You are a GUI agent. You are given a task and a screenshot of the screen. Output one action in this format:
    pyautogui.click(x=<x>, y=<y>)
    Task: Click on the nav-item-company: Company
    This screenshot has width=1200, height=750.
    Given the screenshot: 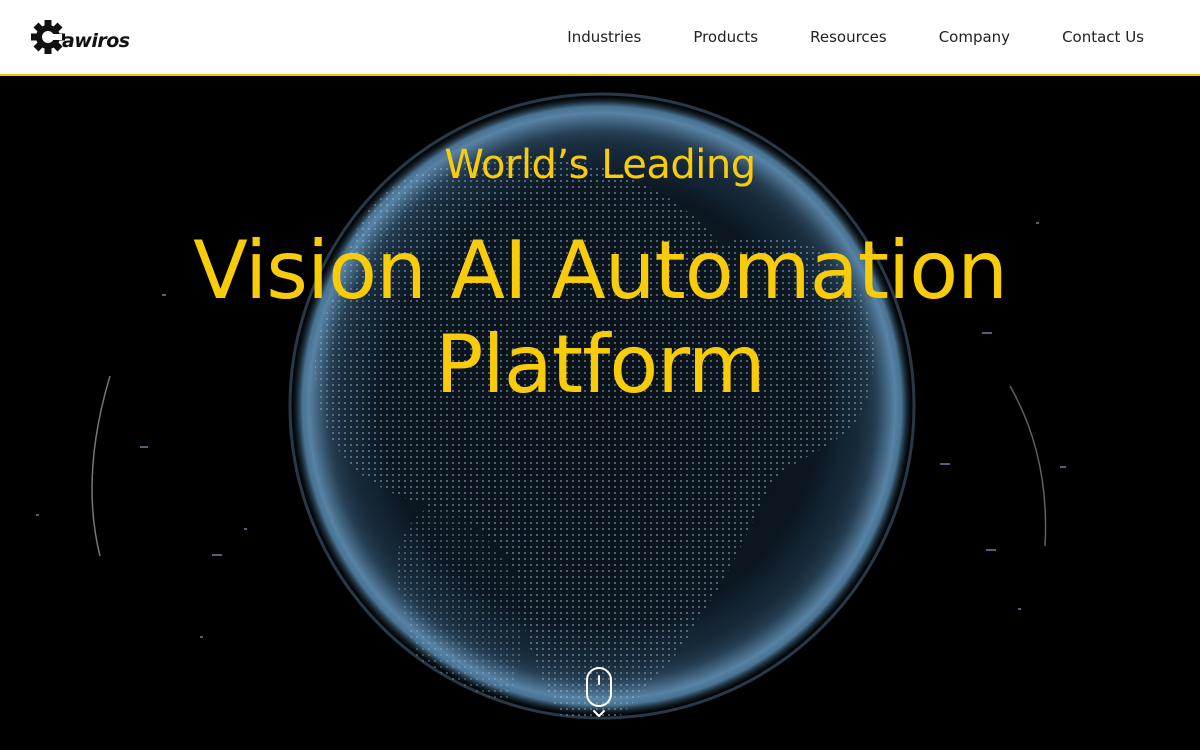 What is the action you would take?
    pyautogui.click(x=974, y=37)
    